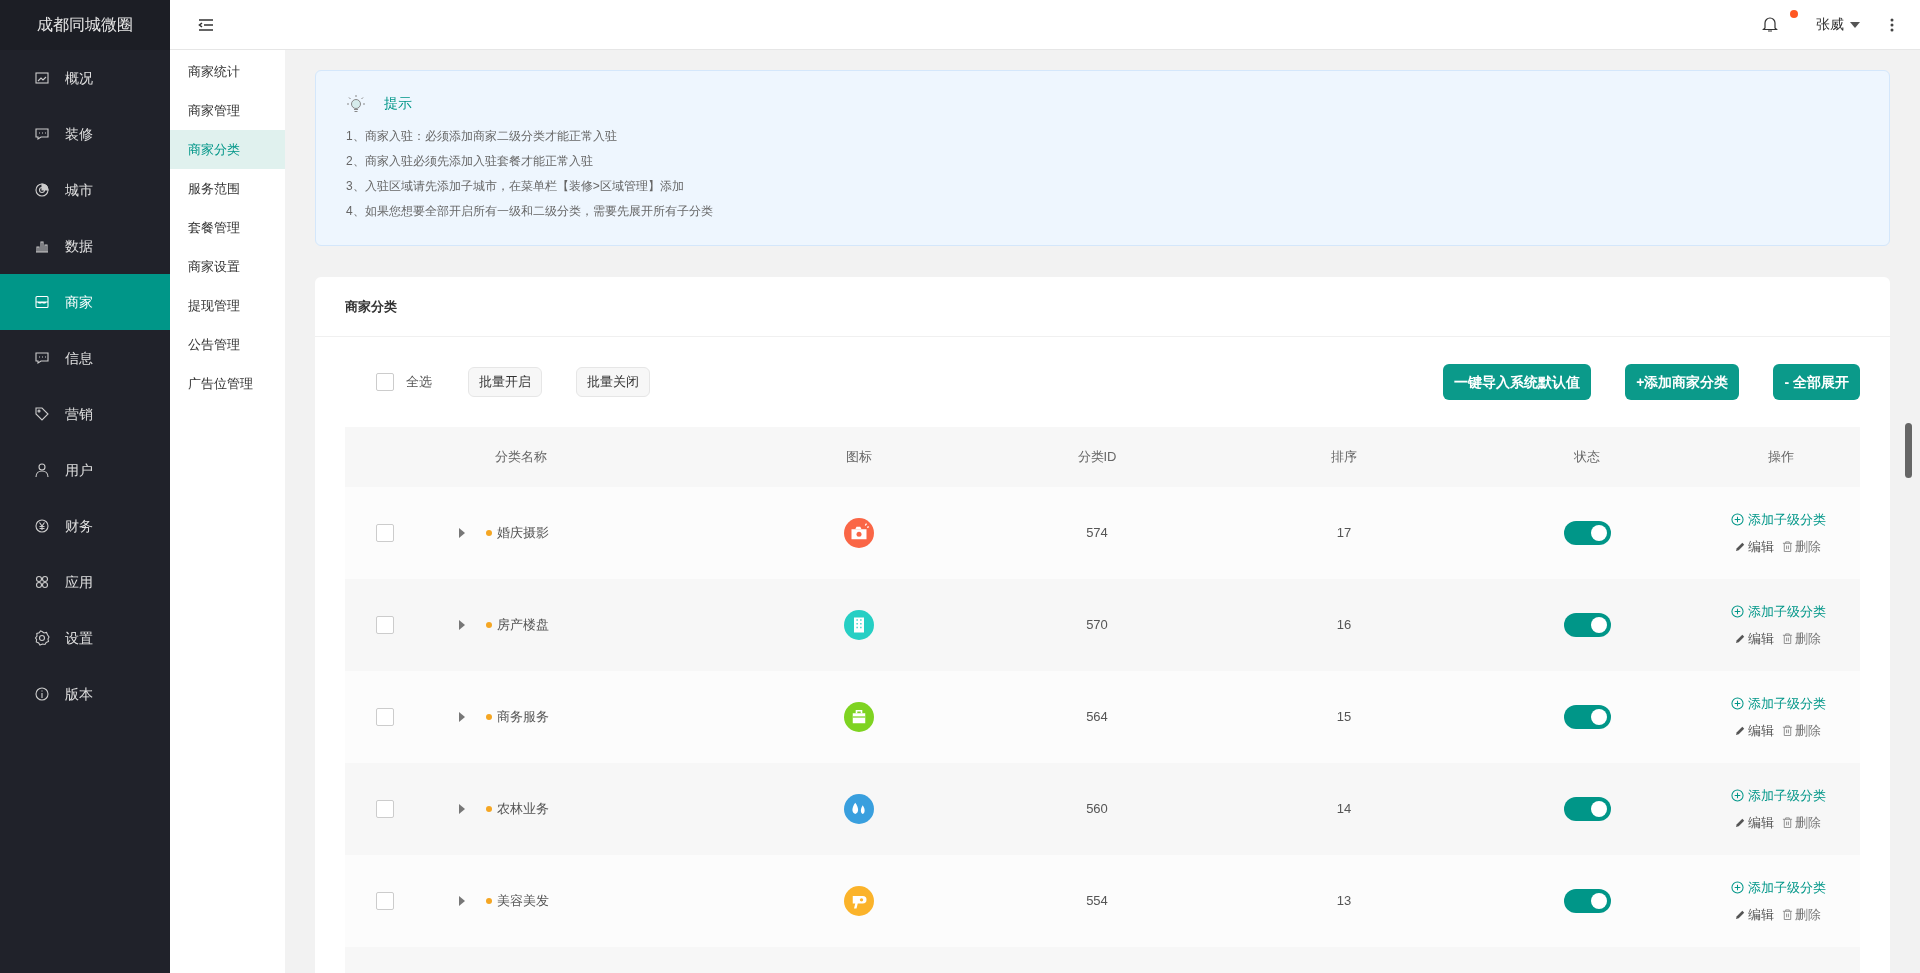  Describe the element at coordinates (85, 470) in the screenshot. I see `sidebar-item: 用户` at that location.